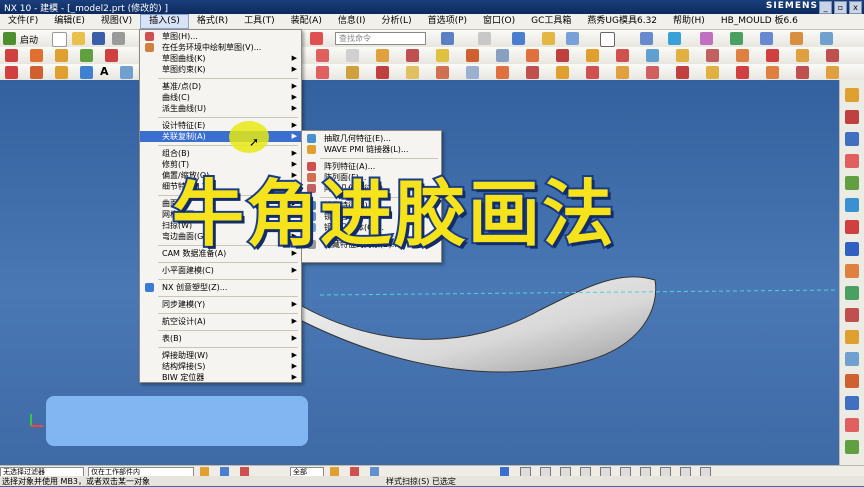 Image resolution: width=864 pixels, height=487 pixels. I want to click on menu-edit: 编辑(E), so click(69, 21).